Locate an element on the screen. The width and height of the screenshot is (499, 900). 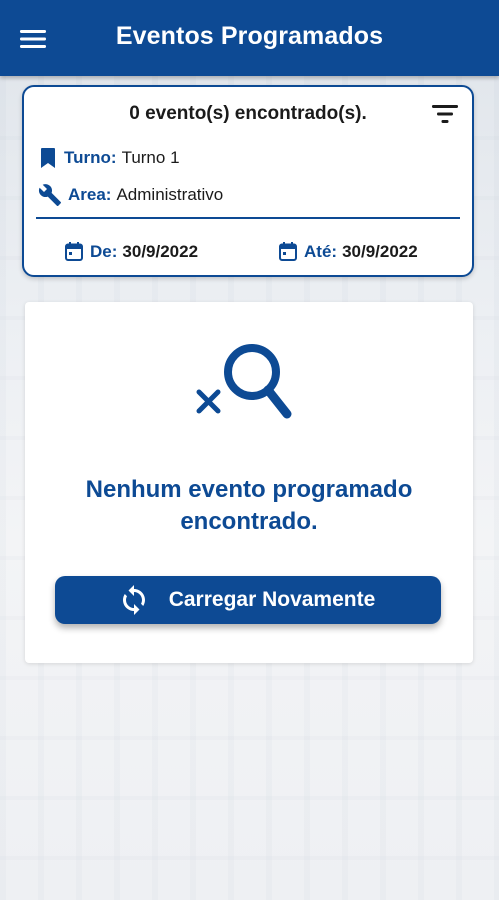
date-to-field: Até: 30/9/2022 is located at coordinates (348, 251).